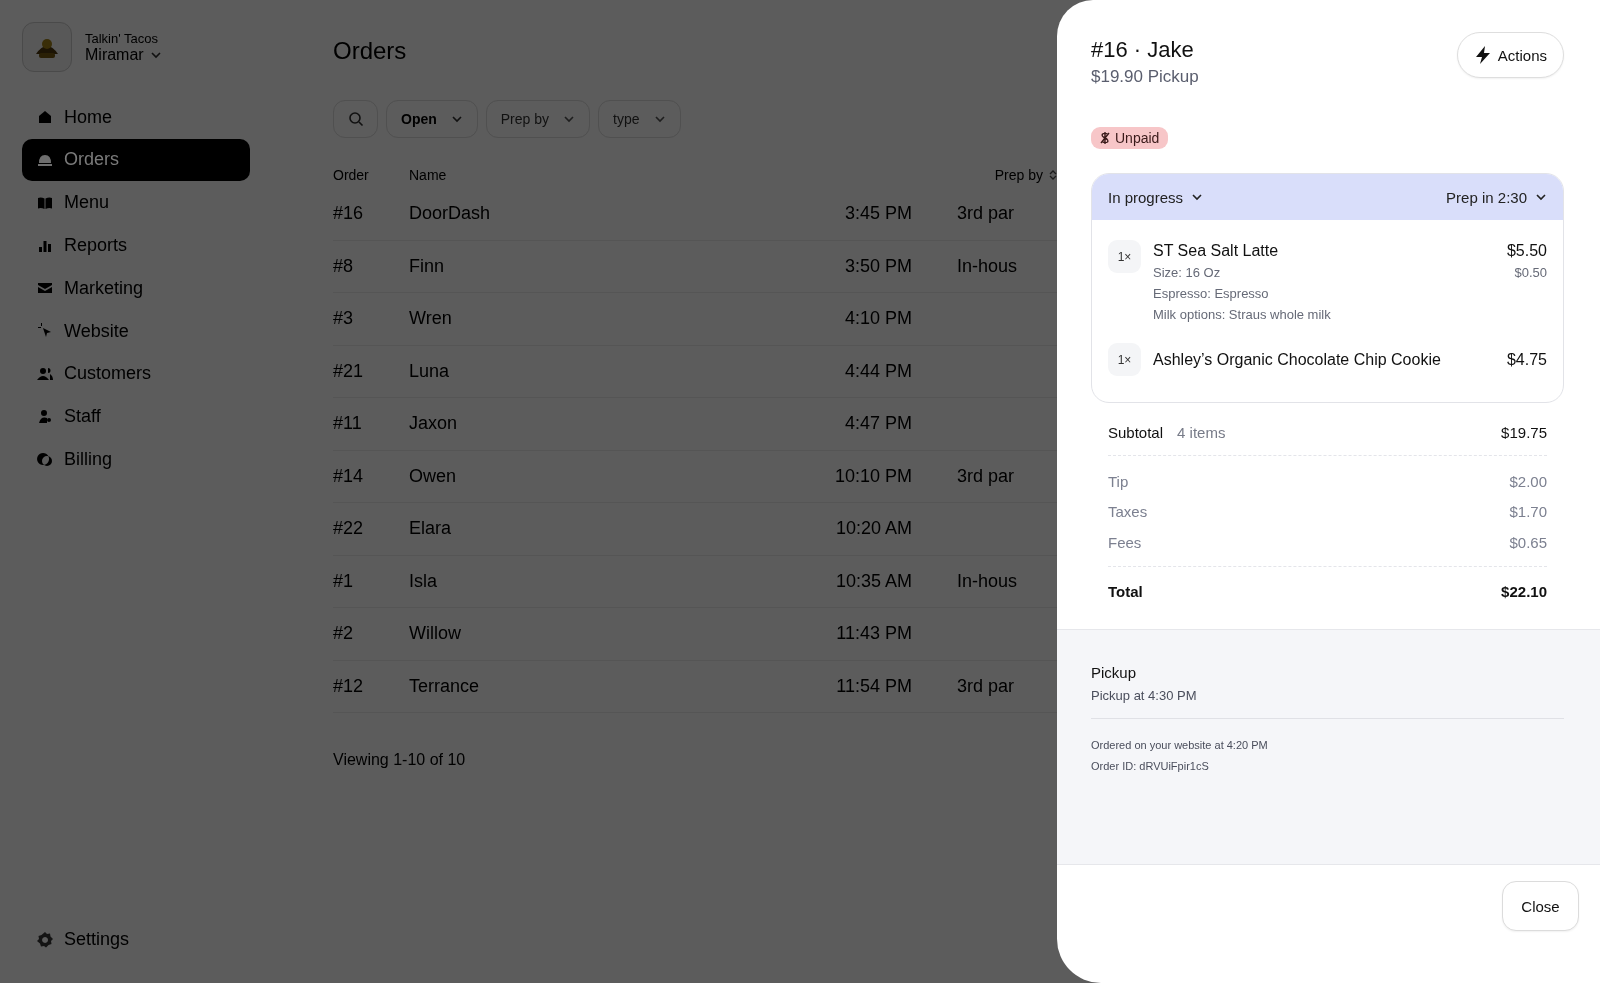 The width and height of the screenshot is (1600, 983). Describe the element at coordinates (1125, 542) in the screenshot. I see `charge-label: Fees` at that location.